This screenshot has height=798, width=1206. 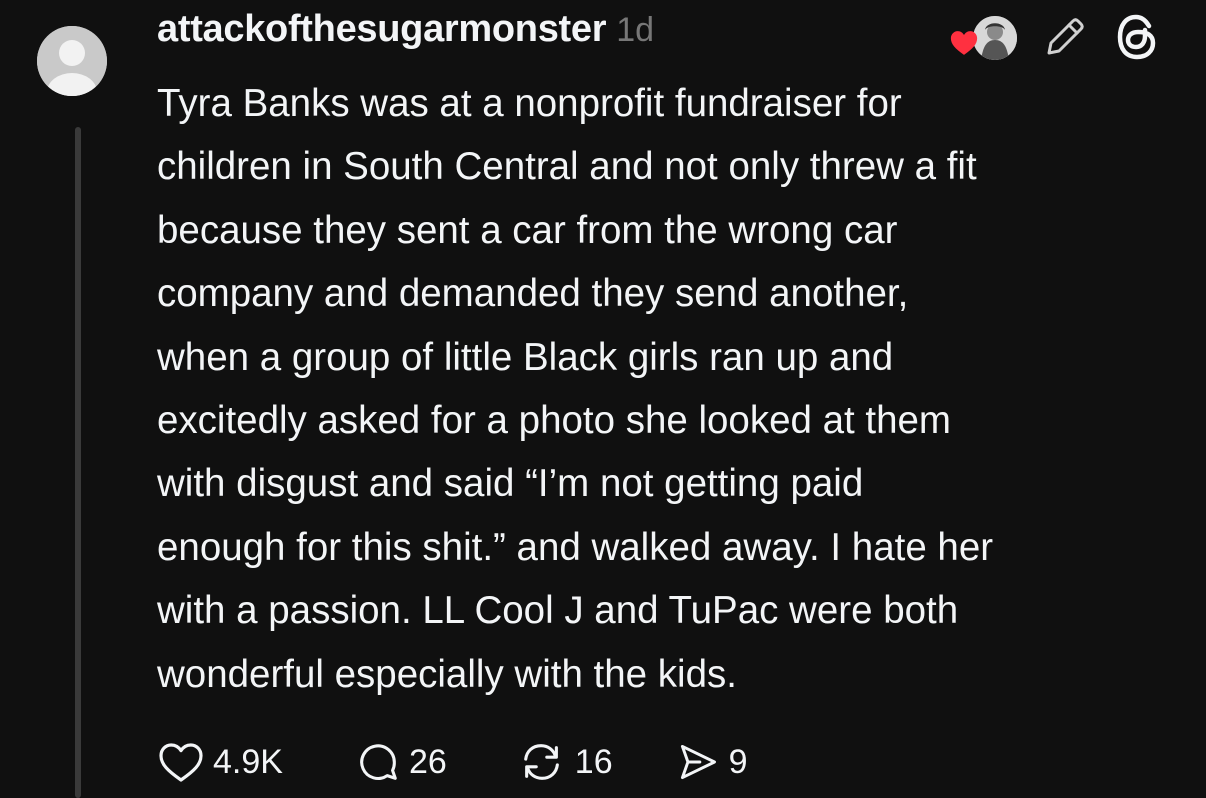 I want to click on post-action-bar: 4.9K 26 16 9, so click(x=452, y=762).